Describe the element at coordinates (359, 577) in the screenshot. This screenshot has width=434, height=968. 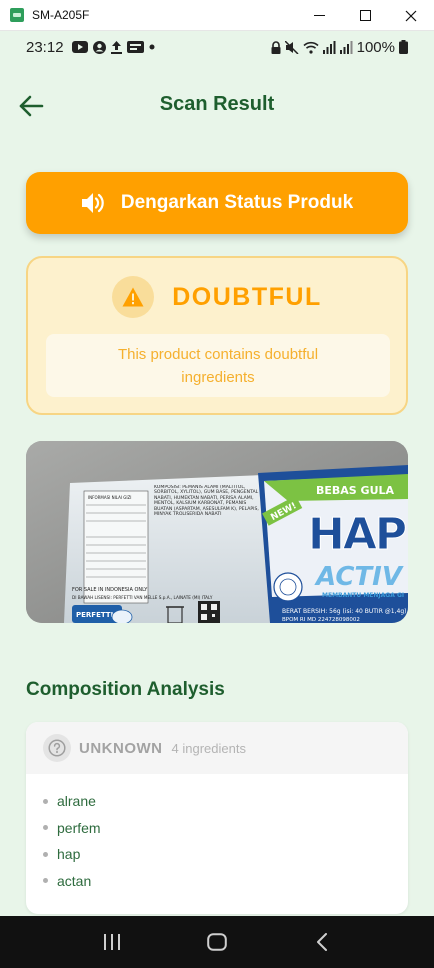
I see `subbrand-print-text: ACTIV` at that location.